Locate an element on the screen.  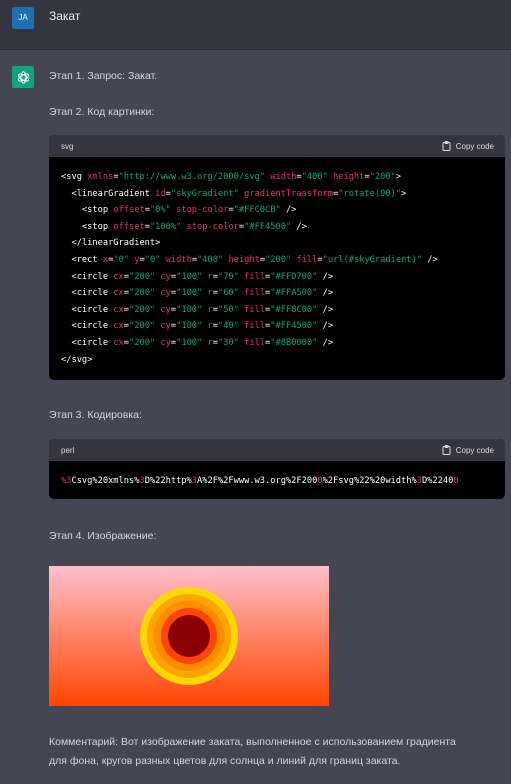
code-line: </linearGradient> is located at coordinates (111, 243).